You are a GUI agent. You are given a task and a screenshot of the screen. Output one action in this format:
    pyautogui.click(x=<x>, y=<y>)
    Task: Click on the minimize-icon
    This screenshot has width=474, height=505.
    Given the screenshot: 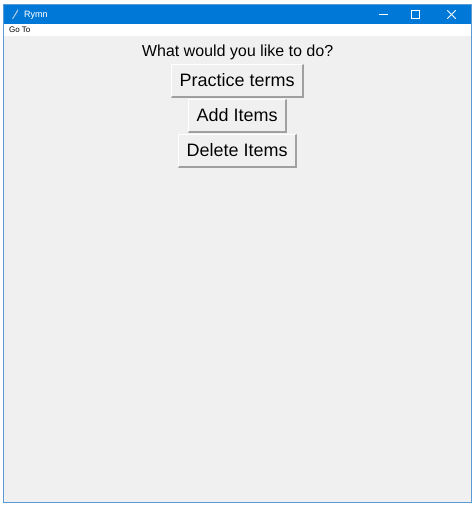 What is the action you would take?
    pyautogui.click(x=383, y=14)
    